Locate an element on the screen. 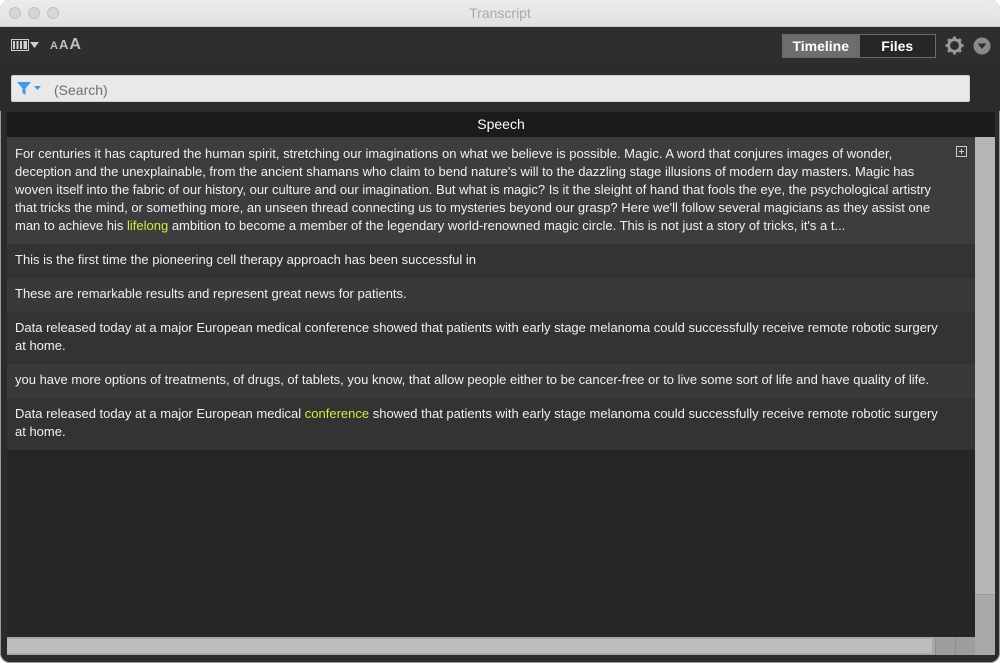 This screenshot has width=1000, height=663. column-header-speech: Speech is located at coordinates (501, 125).